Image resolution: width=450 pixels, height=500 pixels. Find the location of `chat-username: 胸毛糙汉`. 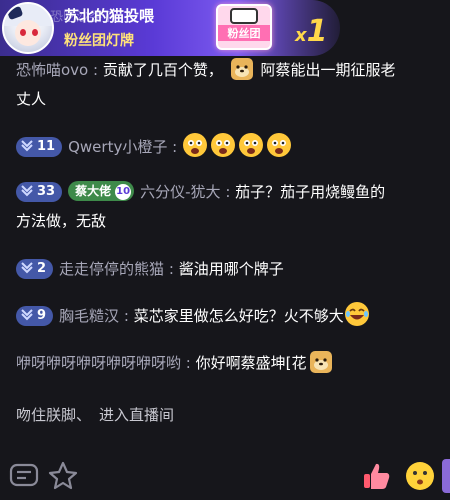

chat-username: 胸毛糙汉 is located at coordinates (89, 316).